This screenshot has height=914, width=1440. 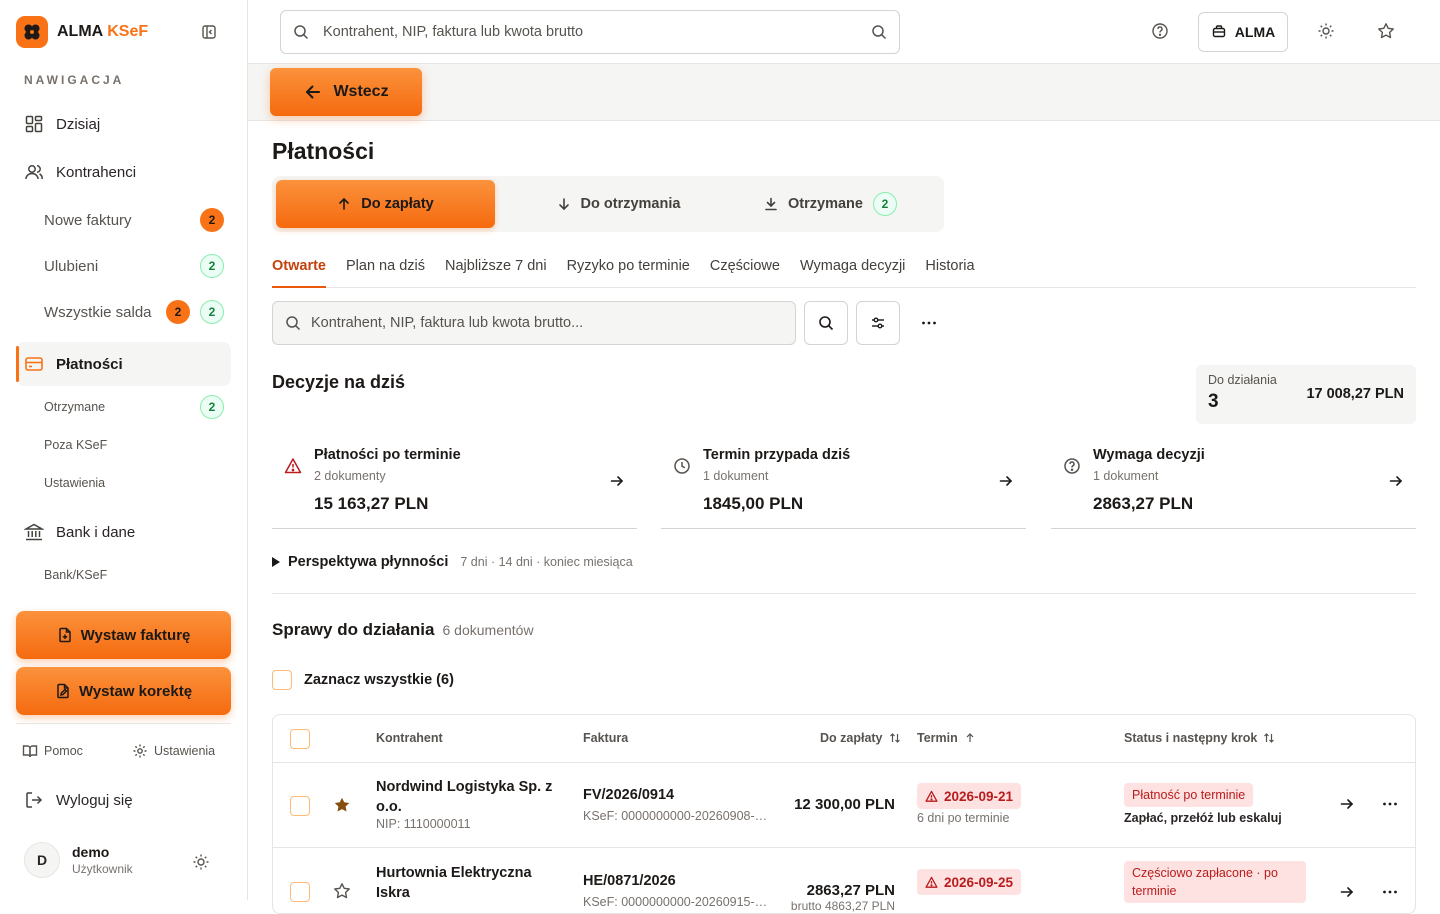 I want to click on tab-overdue-risk: Ryzyko po terminie, so click(x=628, y=267).